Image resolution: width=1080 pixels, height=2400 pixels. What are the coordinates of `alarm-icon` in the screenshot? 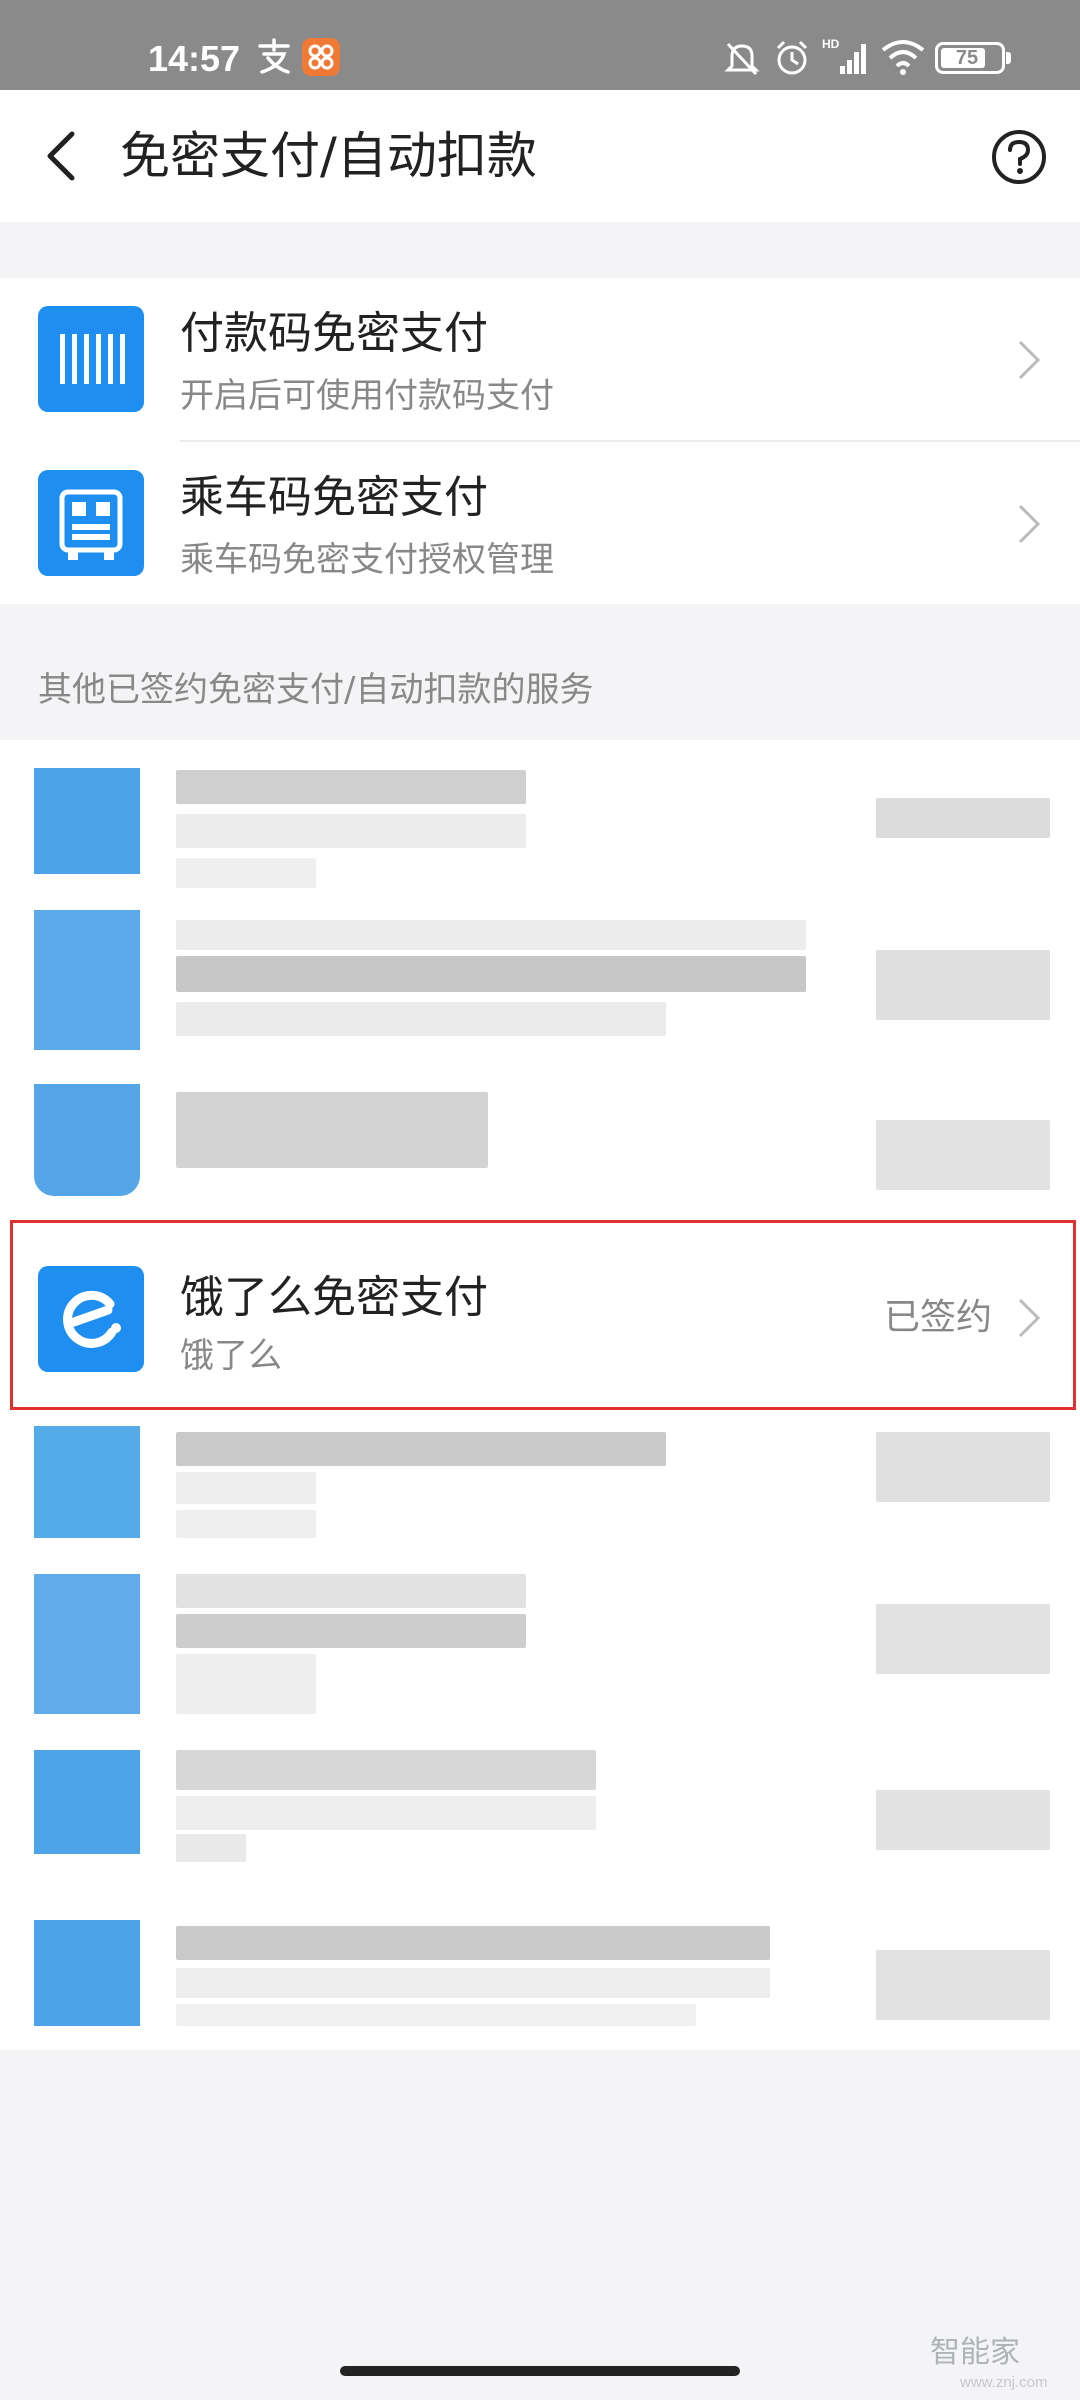 It's located at (792, 57).